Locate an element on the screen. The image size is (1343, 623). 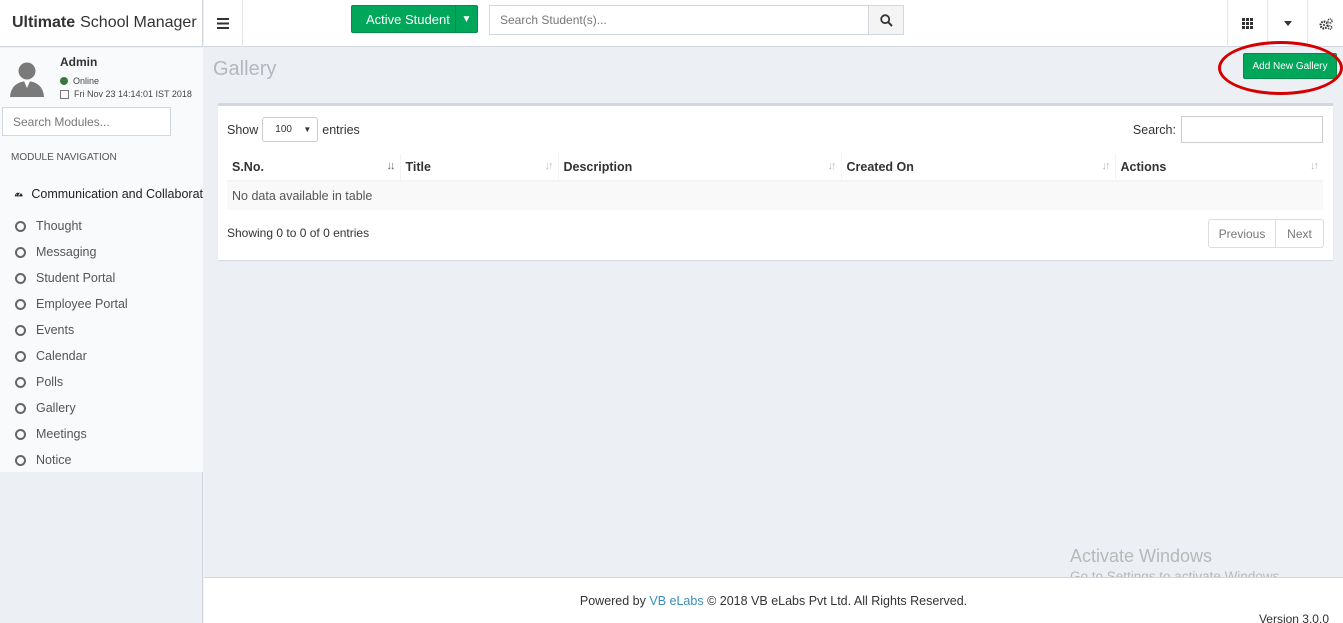
page-length-control: Show 100 ▼ entries is located at coordinates (293, 129).